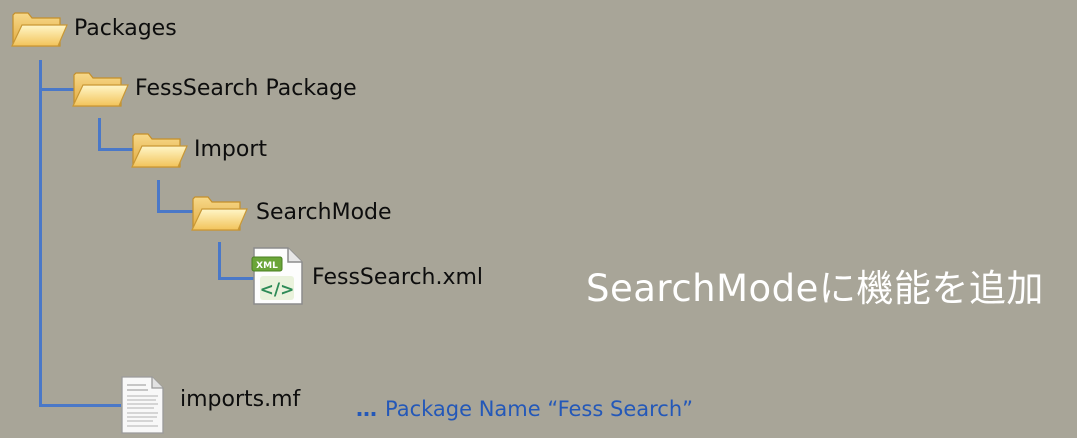 The image size is (1077, 438). I want to click on tree-node-fesssearch-package: FessSearch Package, so click(214, 88).